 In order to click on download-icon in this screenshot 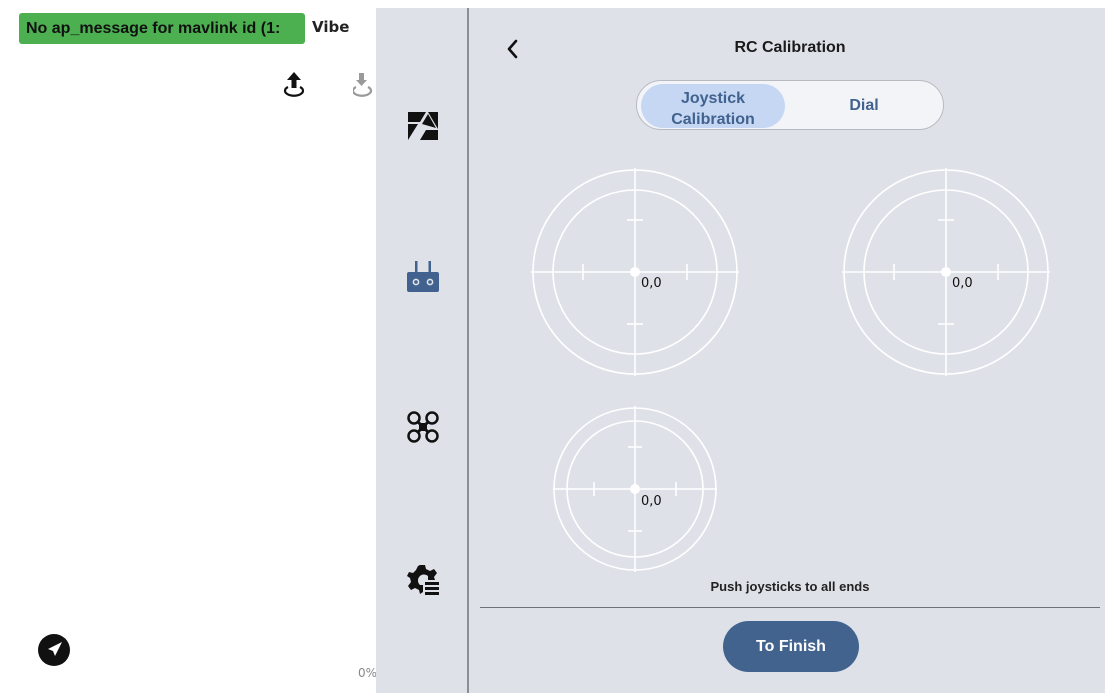, I will do `click(364, 84)`.